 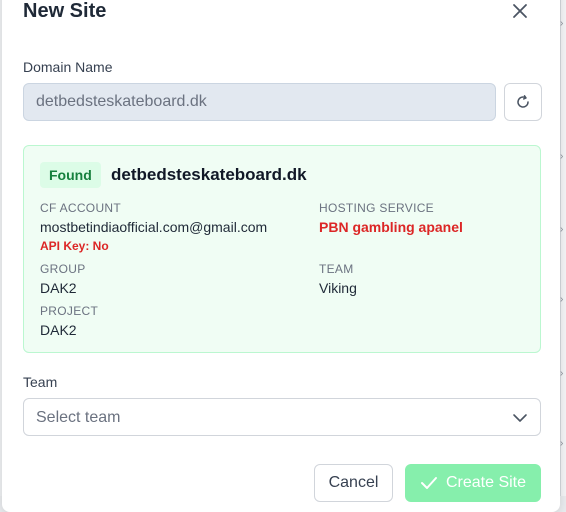 I want to click on found-domain: detbedsteskateboard.dk, so click(x=209, y=174).